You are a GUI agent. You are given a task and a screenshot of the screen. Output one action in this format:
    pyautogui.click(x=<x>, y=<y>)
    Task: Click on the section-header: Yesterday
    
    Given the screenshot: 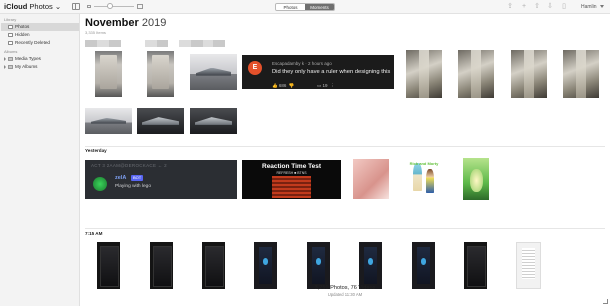 What is the action you would take?
    pyautogui.click(x=96, y=150)
    